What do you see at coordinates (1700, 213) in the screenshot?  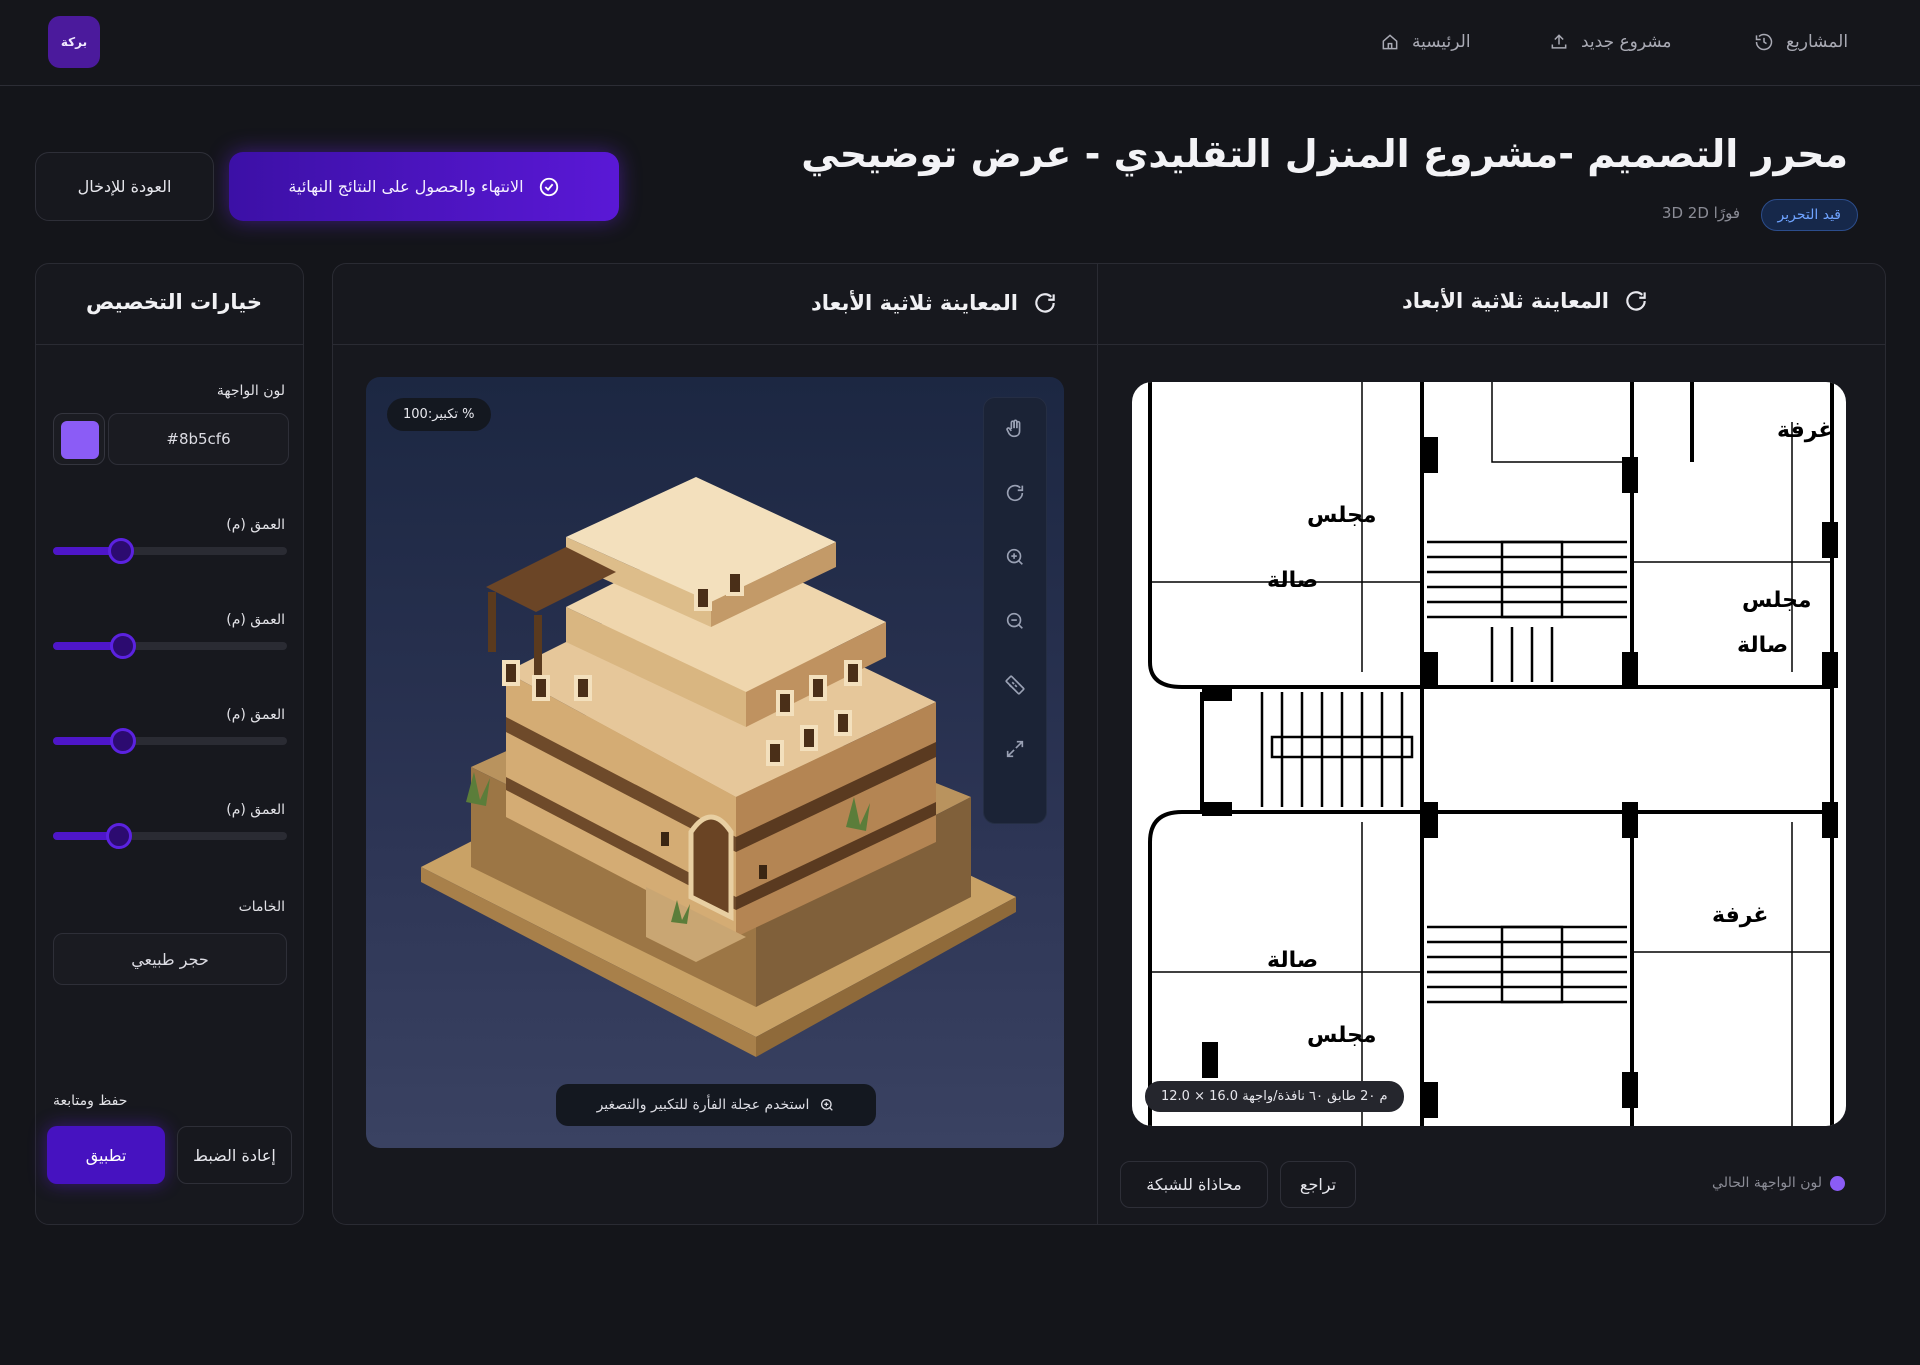 I see `page-subtitle: 3D 2D فورًا` at bounding box center [1700, 213].